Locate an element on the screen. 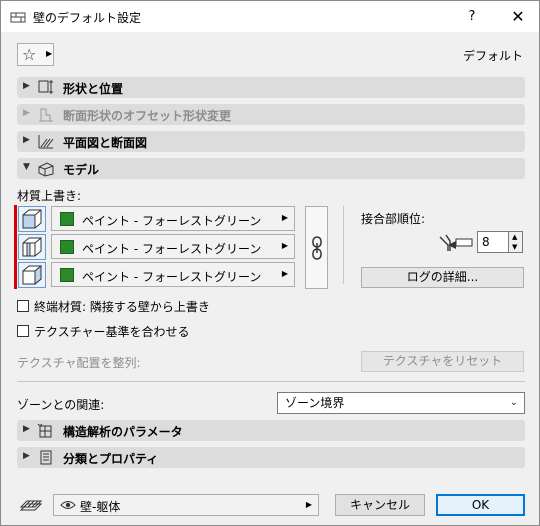 This screenshot has width=540, height=526. section-plan-section: ▶ 平面図と断面図 is located at coordinates (271, 141).